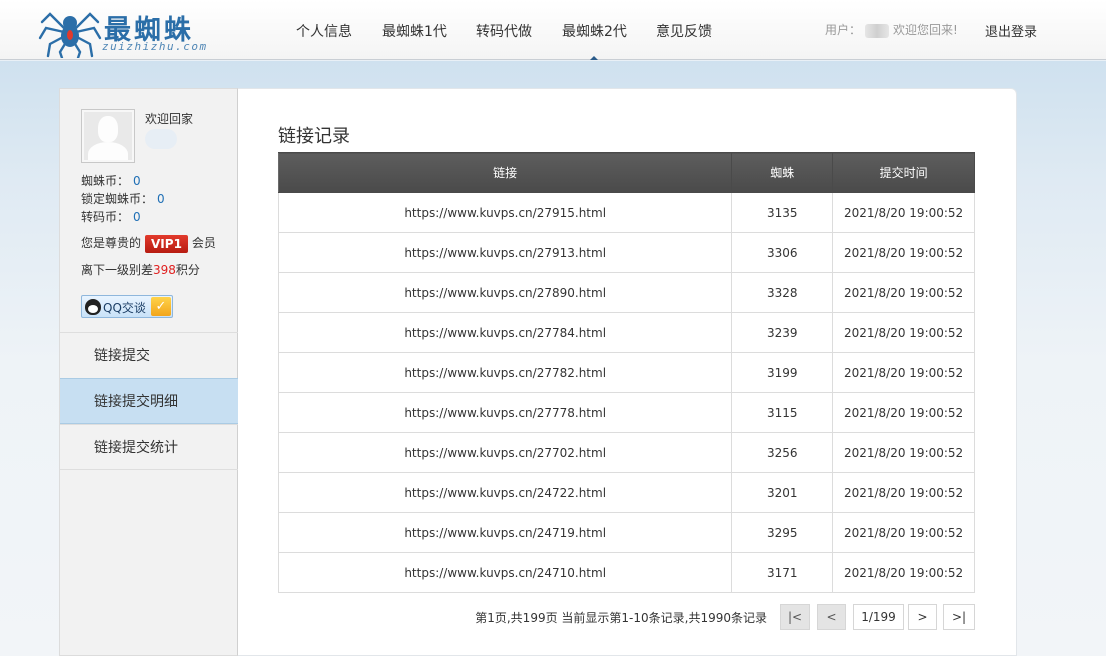  What do you see at coordinates (505, 412) in the screenshot?
I see `cell-link: https://www.kuvps.cn/27778.html` at bounding box center [505, 412].